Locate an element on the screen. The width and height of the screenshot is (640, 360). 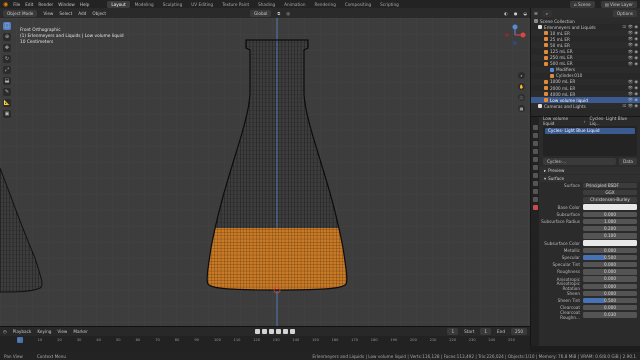
section-preview: ▸ Preview is located at coordinates (590, 170).